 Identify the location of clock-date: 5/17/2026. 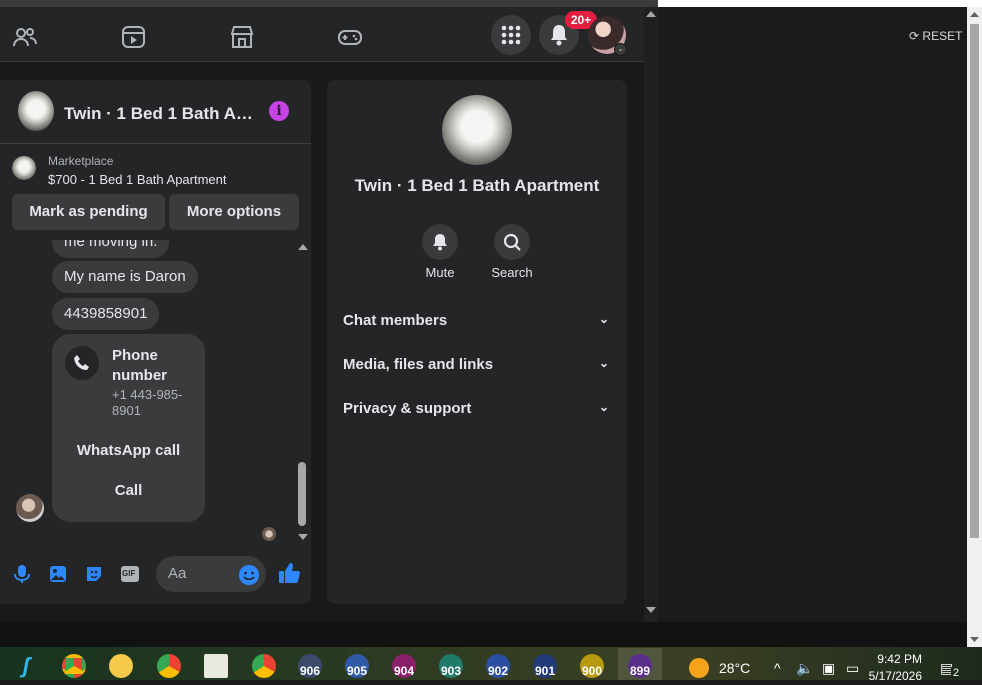
(895, 676).